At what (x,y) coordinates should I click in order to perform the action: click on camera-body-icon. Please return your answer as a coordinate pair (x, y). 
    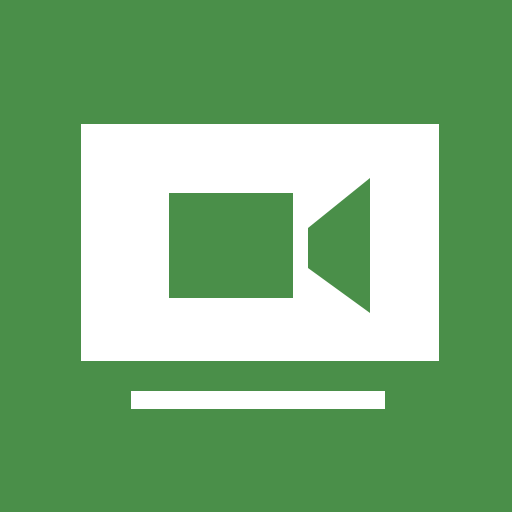
    Looking at the image, I should click on (231, 245).